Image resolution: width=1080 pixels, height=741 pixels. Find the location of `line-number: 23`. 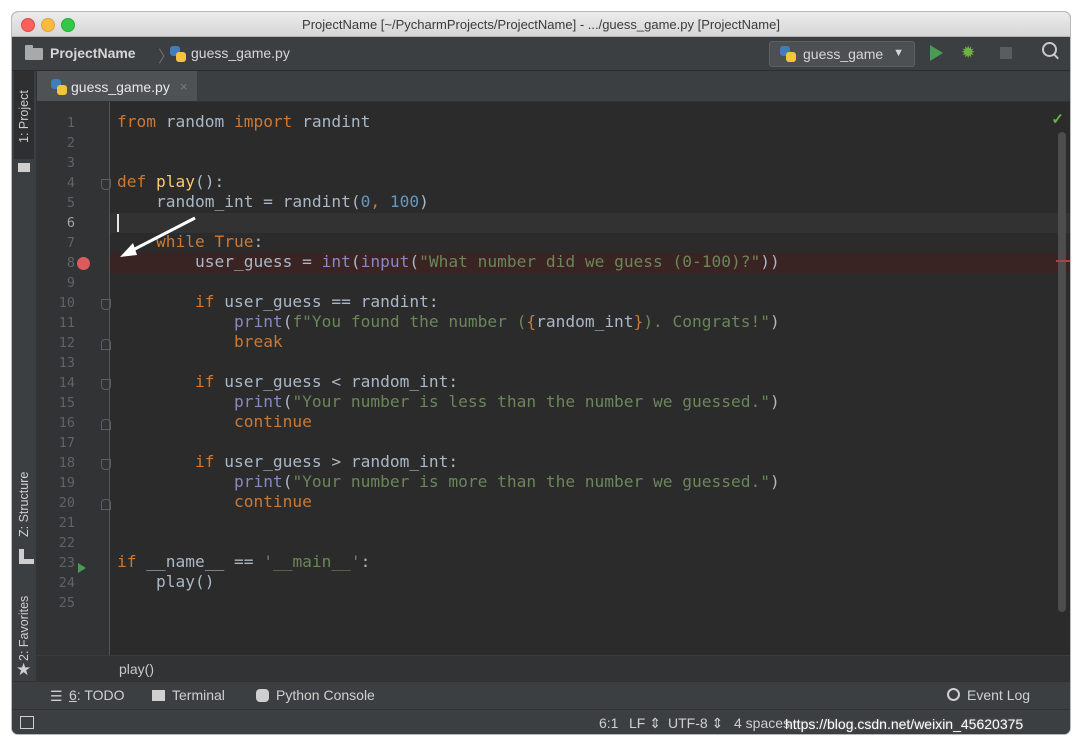

line-number: 23 is located at coordinates (66, 563).